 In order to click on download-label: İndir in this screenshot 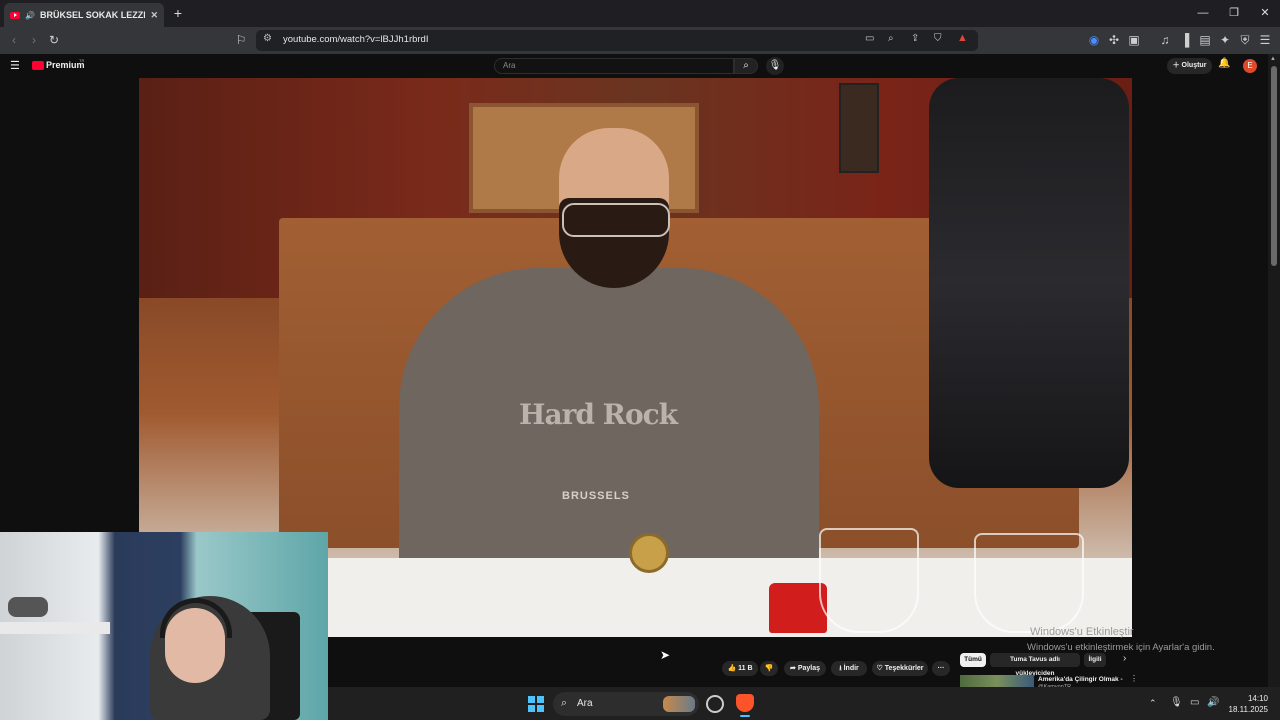, I will do `click(851, 668)`.